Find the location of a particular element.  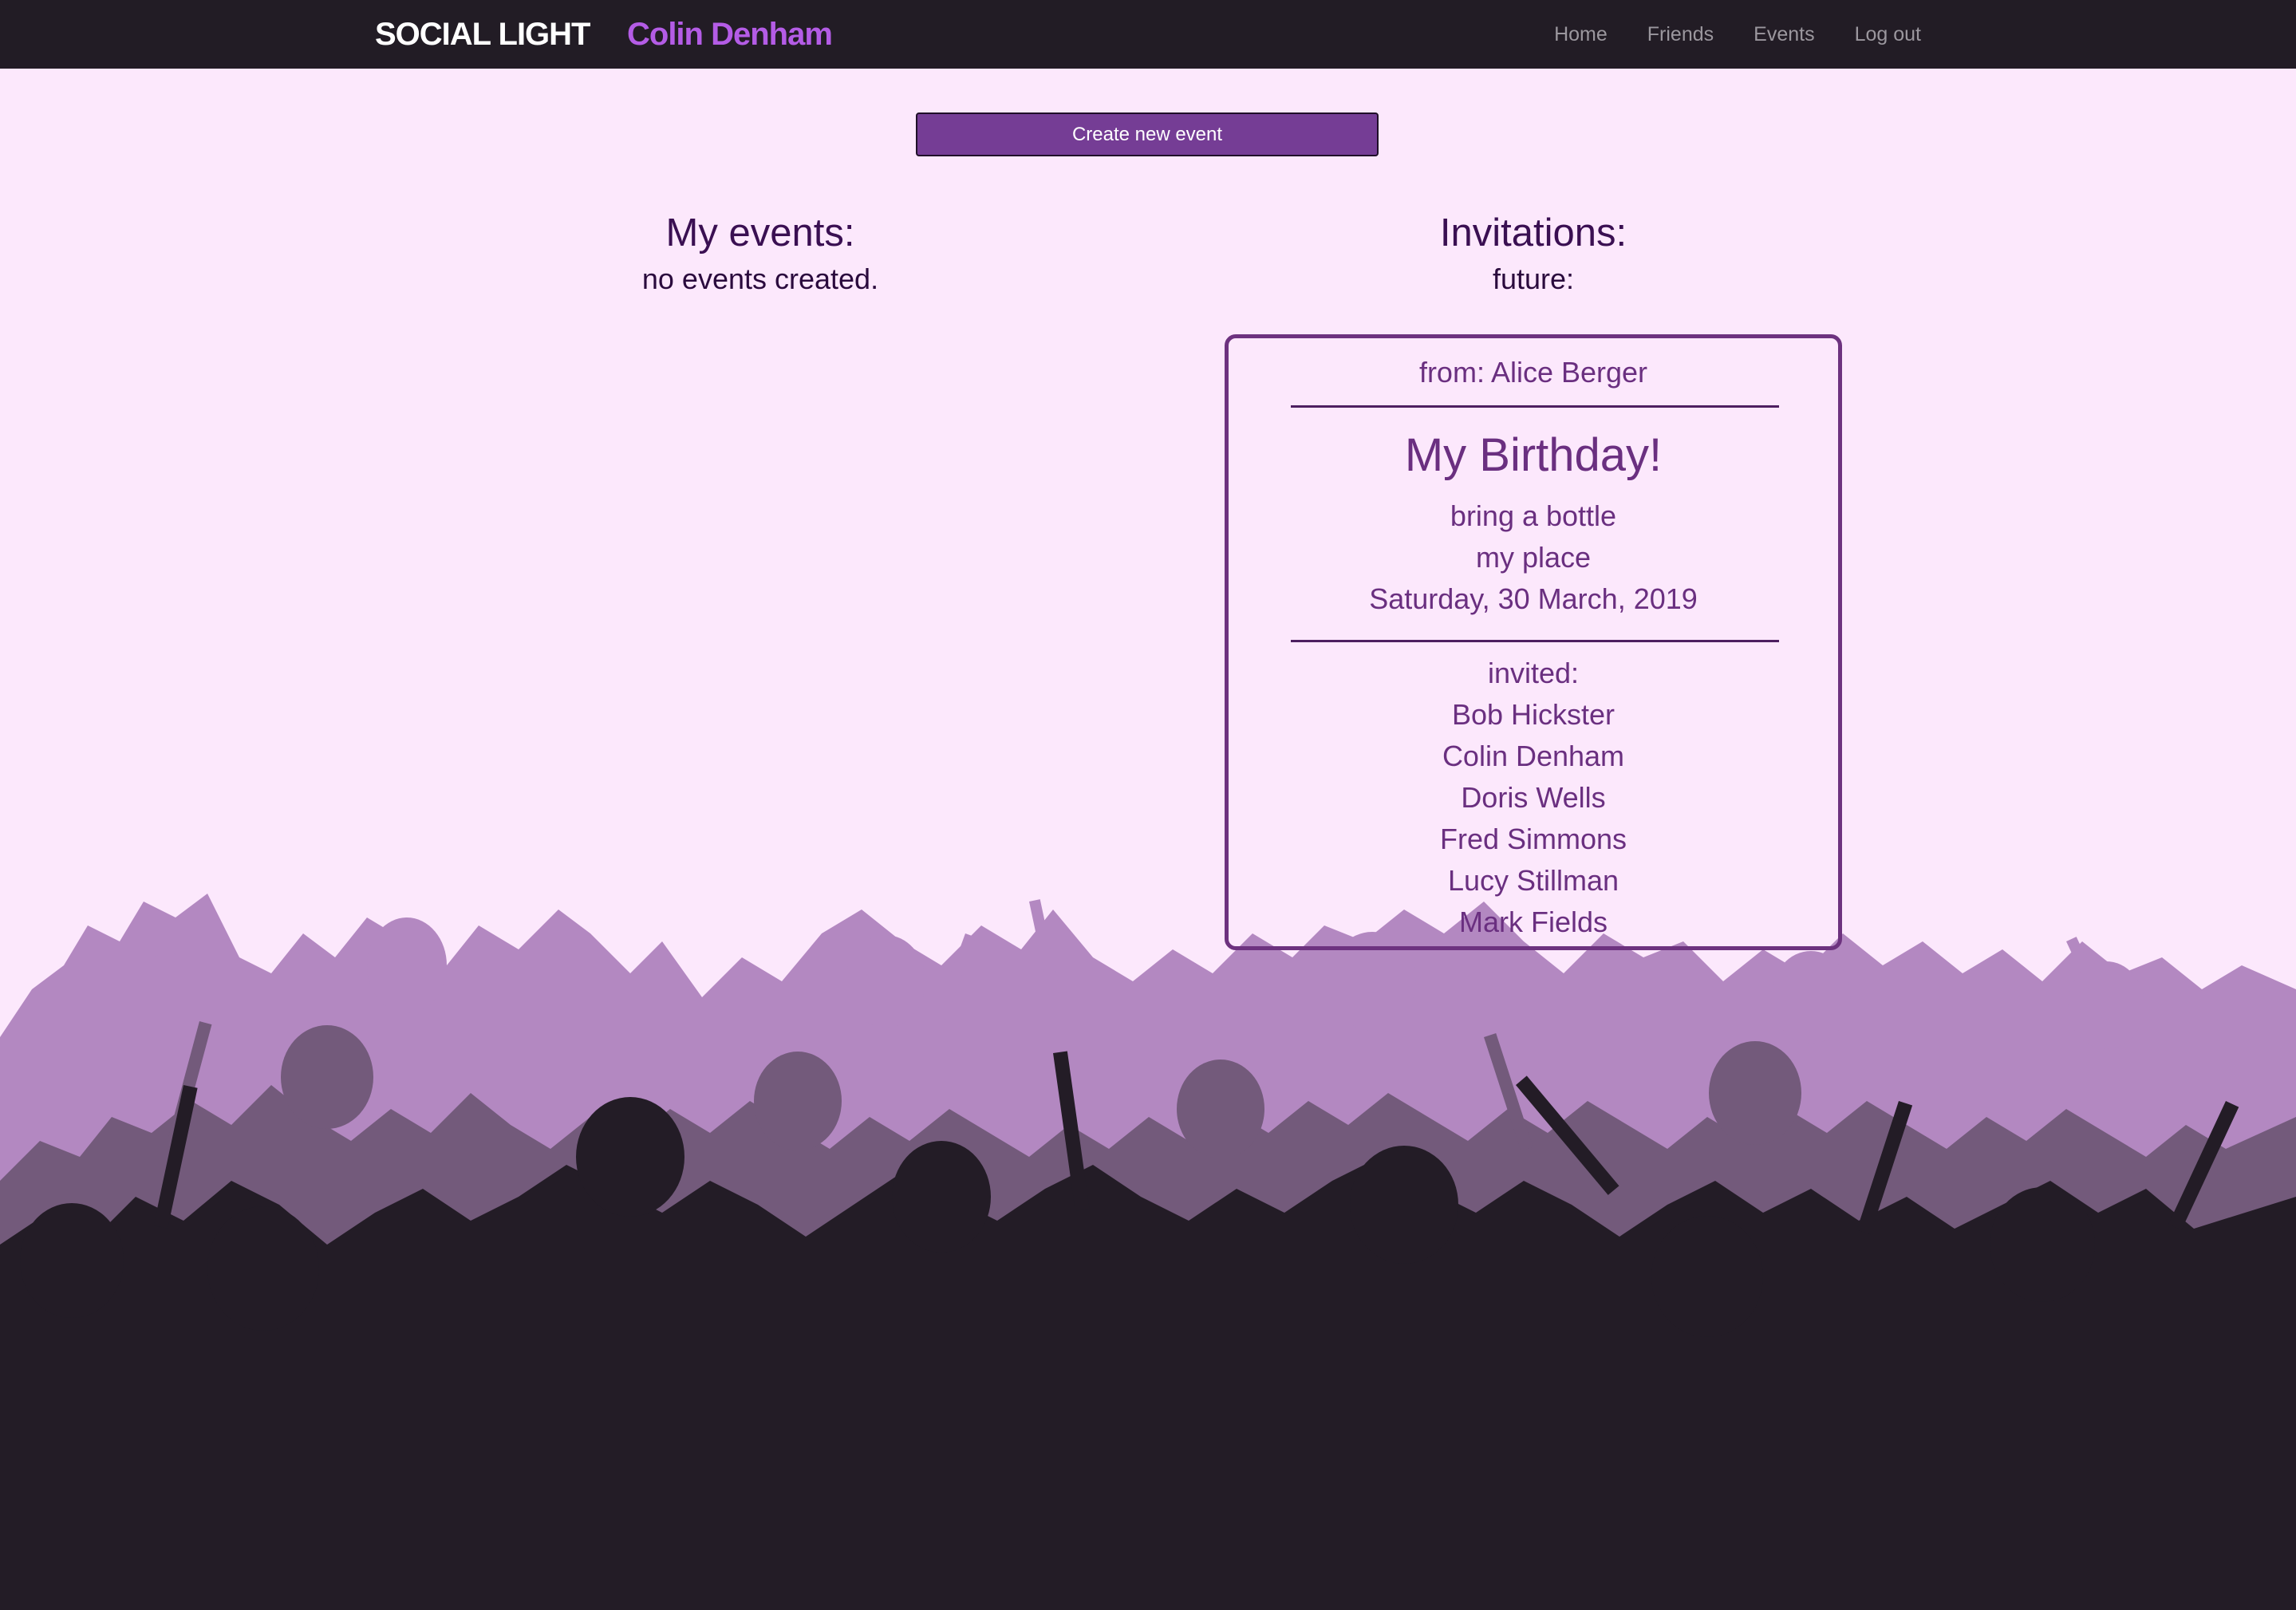

event-date: Saturday, 30 March, 2019 is located at coordinates (1533, 598).